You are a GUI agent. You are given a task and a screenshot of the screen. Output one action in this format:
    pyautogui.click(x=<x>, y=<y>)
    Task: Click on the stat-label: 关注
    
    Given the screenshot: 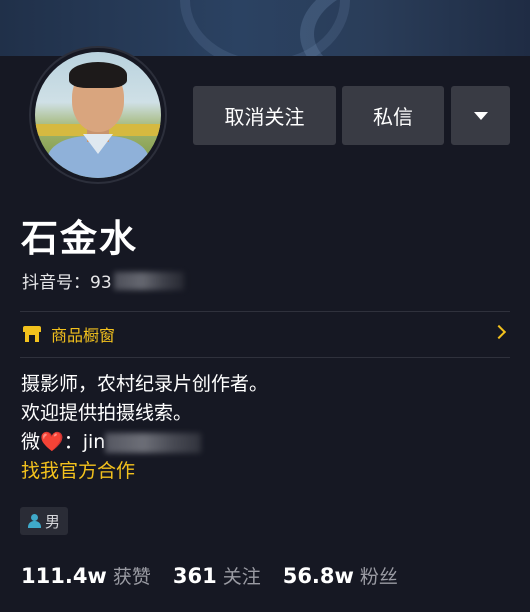 What is the action you would take?
    pyautogui.click(x=241, y=577)
    